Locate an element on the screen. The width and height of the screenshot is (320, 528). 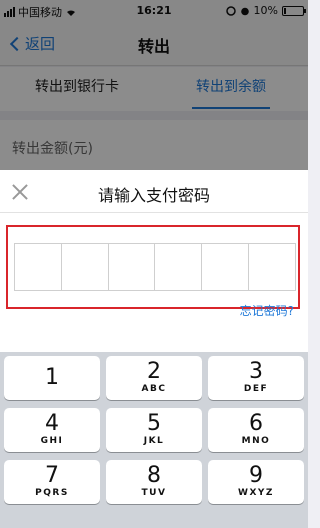
key-digit: 7 is located at coordinates (52, 475).